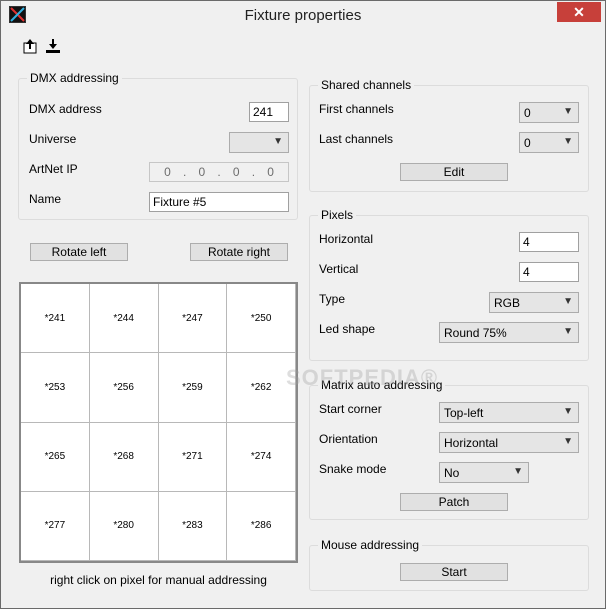 This screenshot has width=606, height=609. Describe the element at coordinates (339, 269) in the screenshot. I see `vertical-label: Vertical` at that location.